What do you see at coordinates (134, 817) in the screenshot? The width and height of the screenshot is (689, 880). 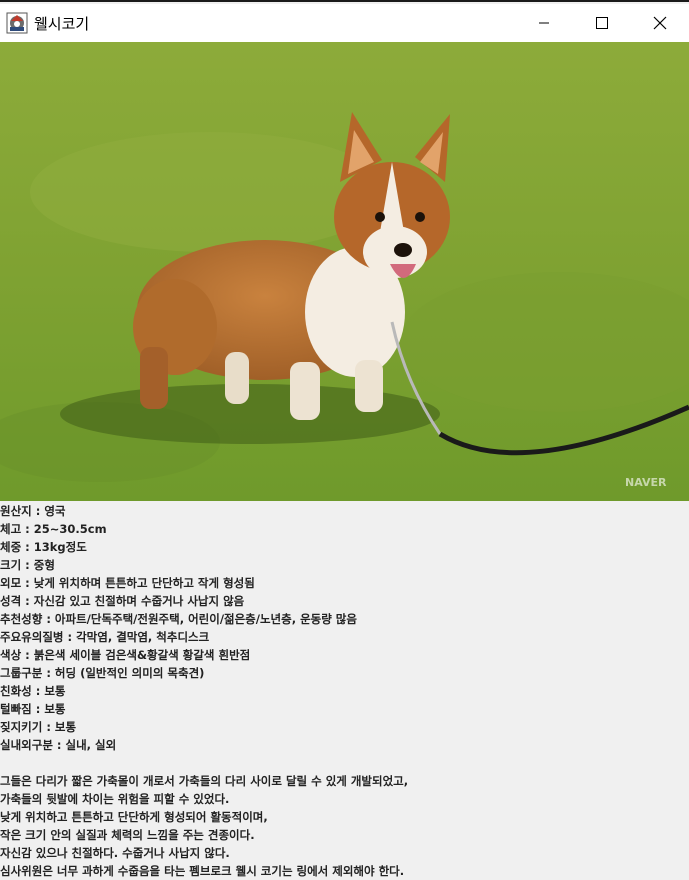 I see `description-line: 낮게 위치하고 튼튼하고 단단하게 형성되어 활동적이며,` at bounding box center [134, 817].